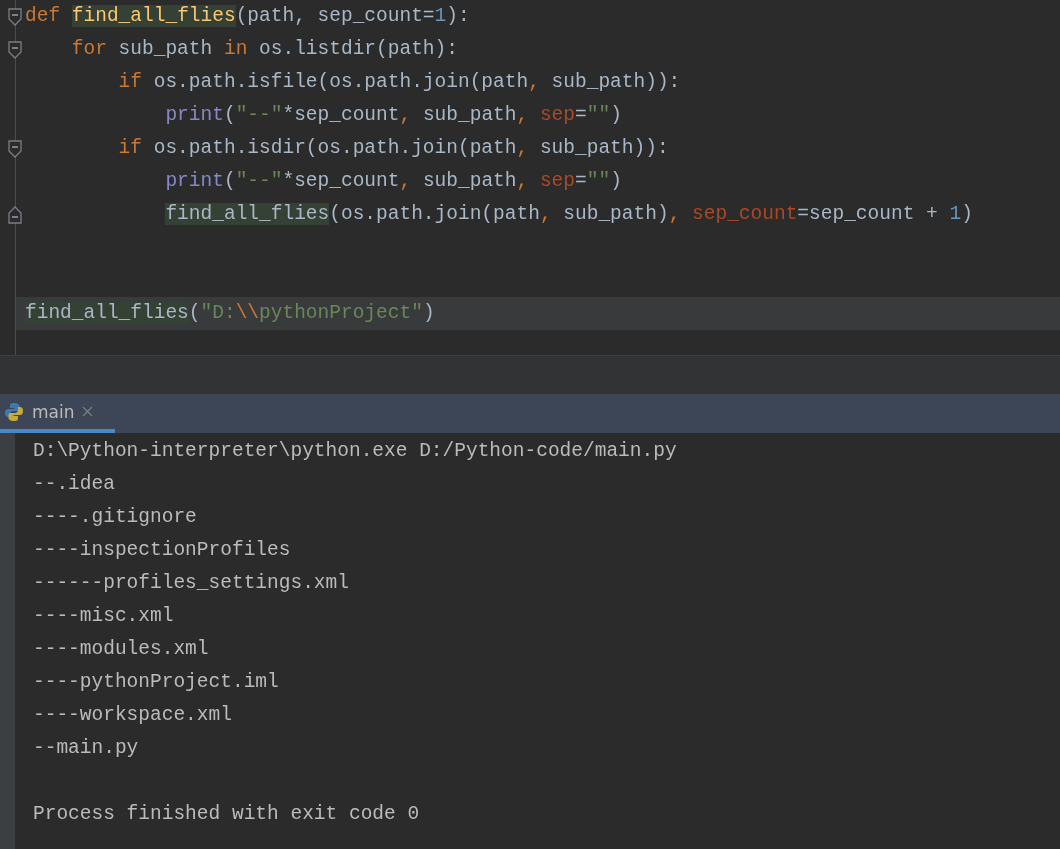 The height and width of the screenshot is (849, 1060). Describe the element at coordinates (86, 748) in the screenshot. I see `console-line: --main.py` at that location.